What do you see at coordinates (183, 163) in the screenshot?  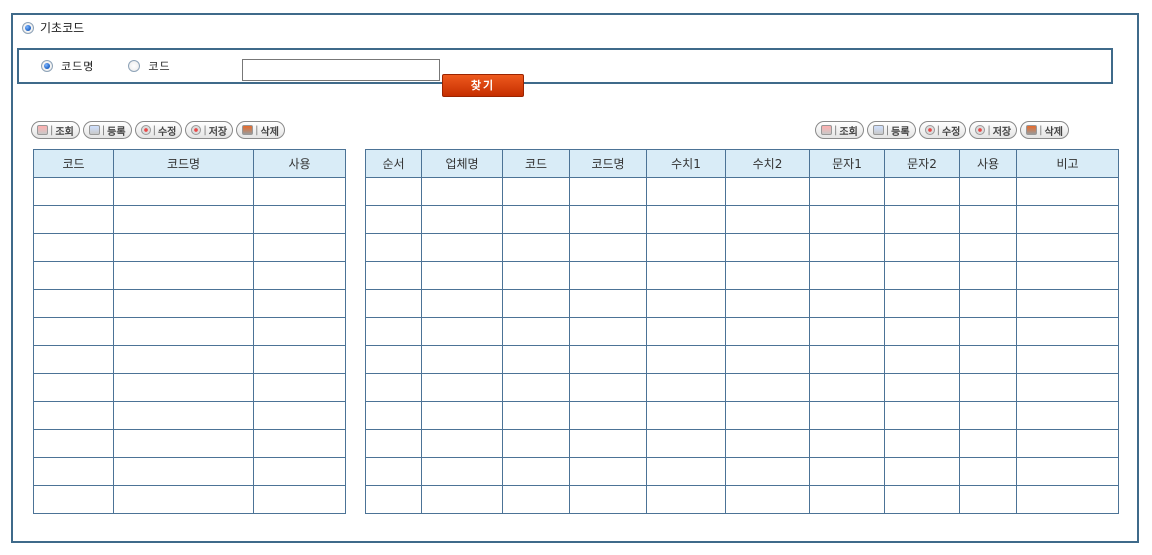 I see `column-header-codename: 코드명` at bounding box center [183, 163].